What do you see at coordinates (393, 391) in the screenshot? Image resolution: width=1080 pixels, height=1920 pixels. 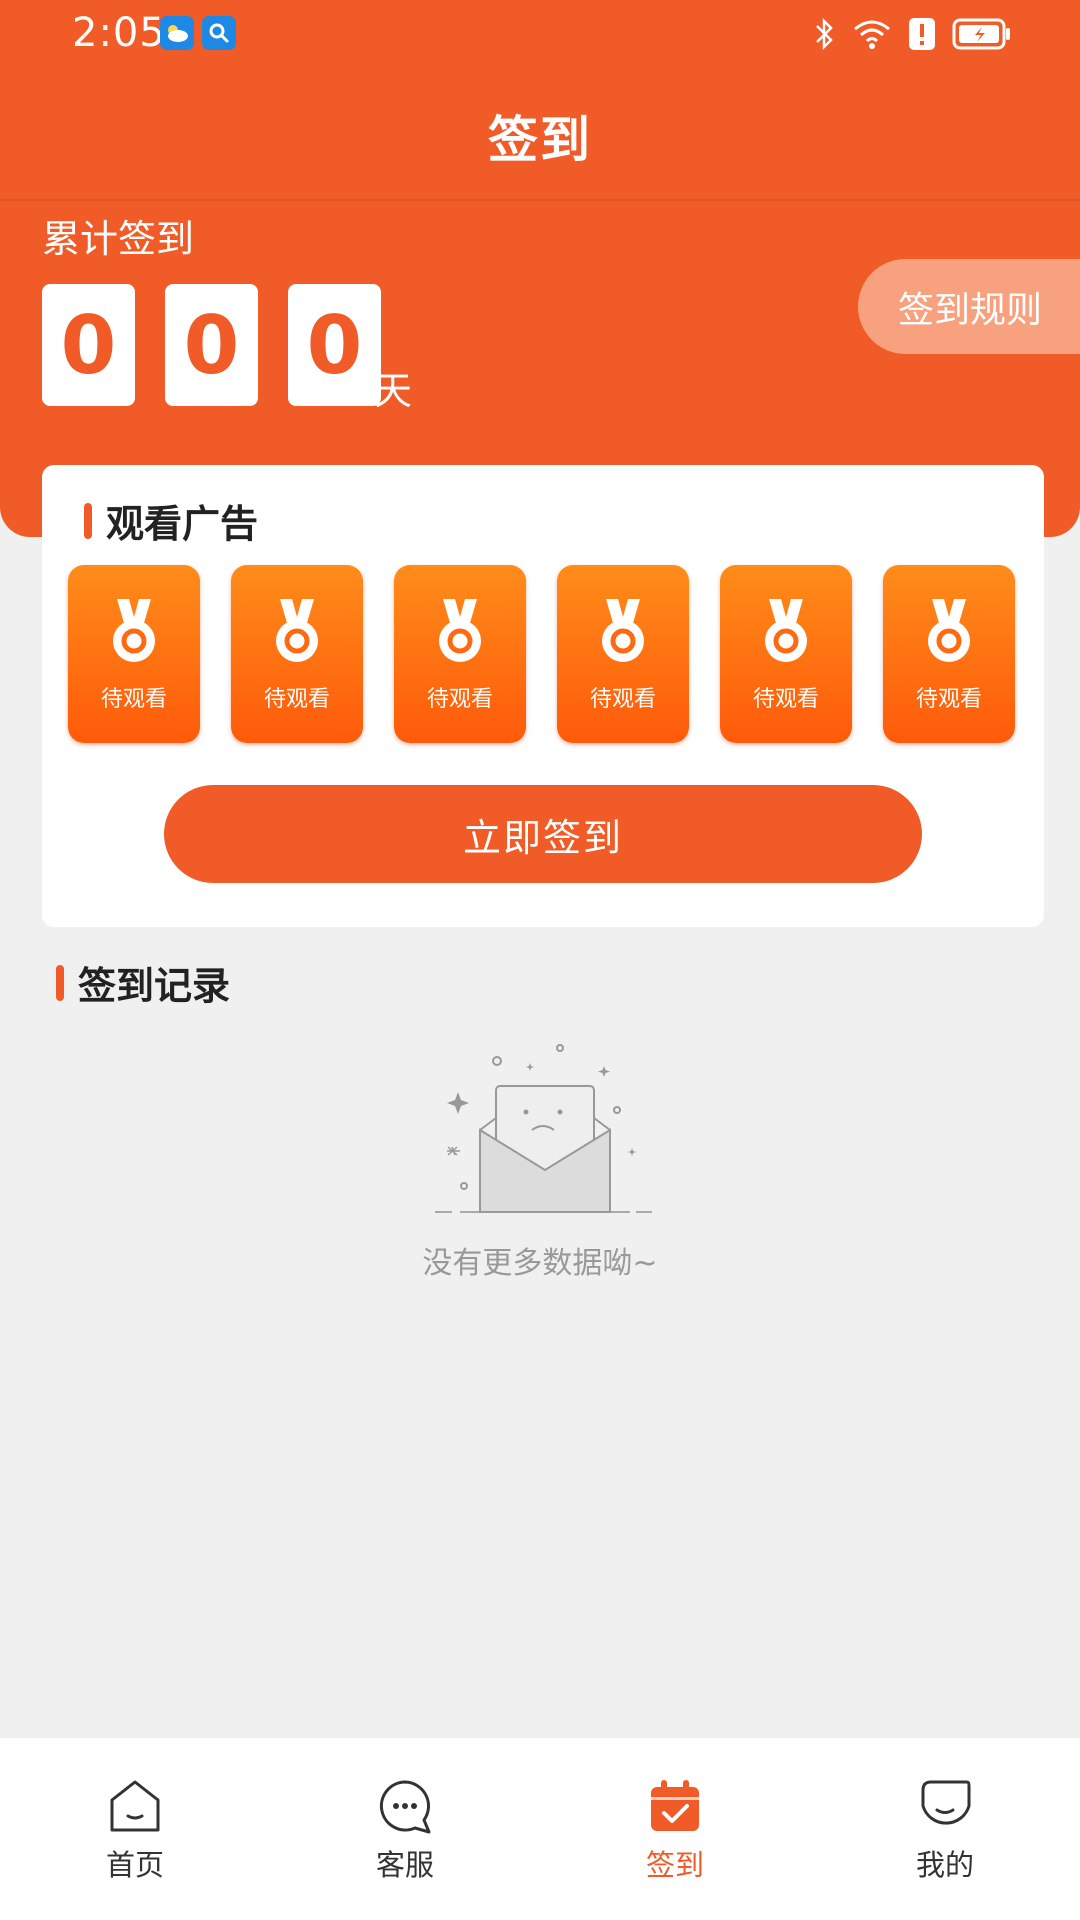 I see `counter-unit: 天` at bounding box center [393, 391].